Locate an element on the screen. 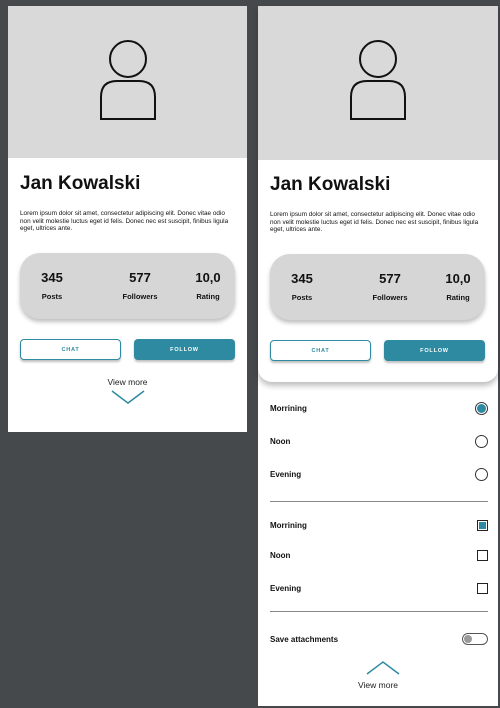 Image resolution: width=500 pixels, height=708 pixels. save-attachments-toggle is located at coordinates (475, 639).